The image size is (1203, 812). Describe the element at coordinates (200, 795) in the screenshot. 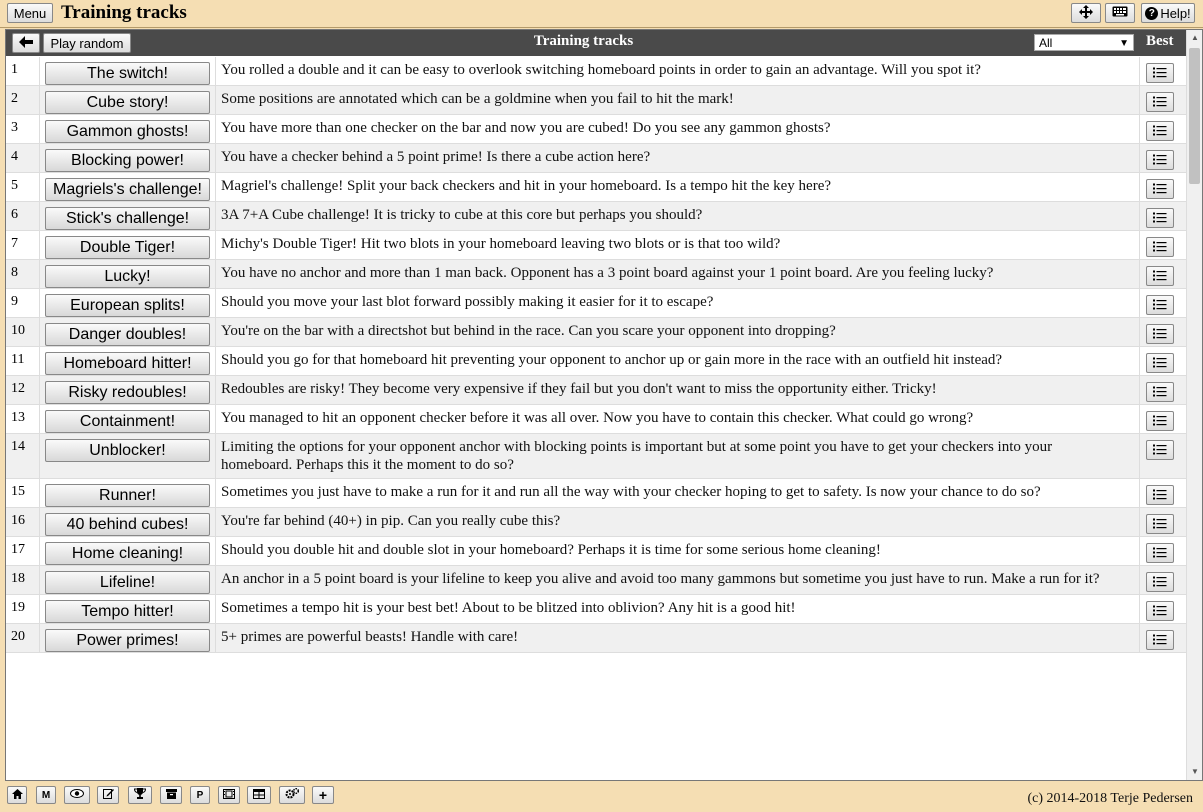

I see `p-button: P` at that location.